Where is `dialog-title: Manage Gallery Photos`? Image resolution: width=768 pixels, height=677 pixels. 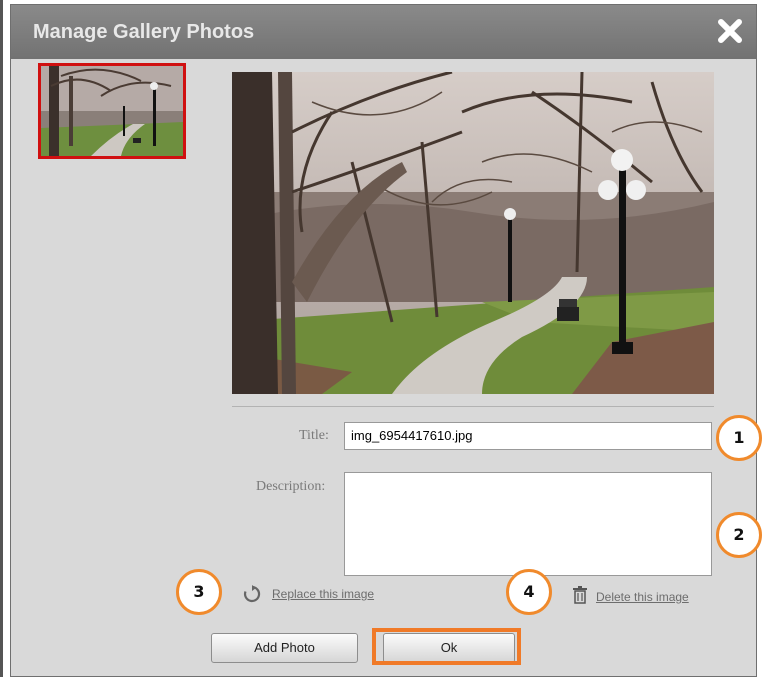
dialog-title: Manage Gallery Photos is located at coordinates (144, 32).